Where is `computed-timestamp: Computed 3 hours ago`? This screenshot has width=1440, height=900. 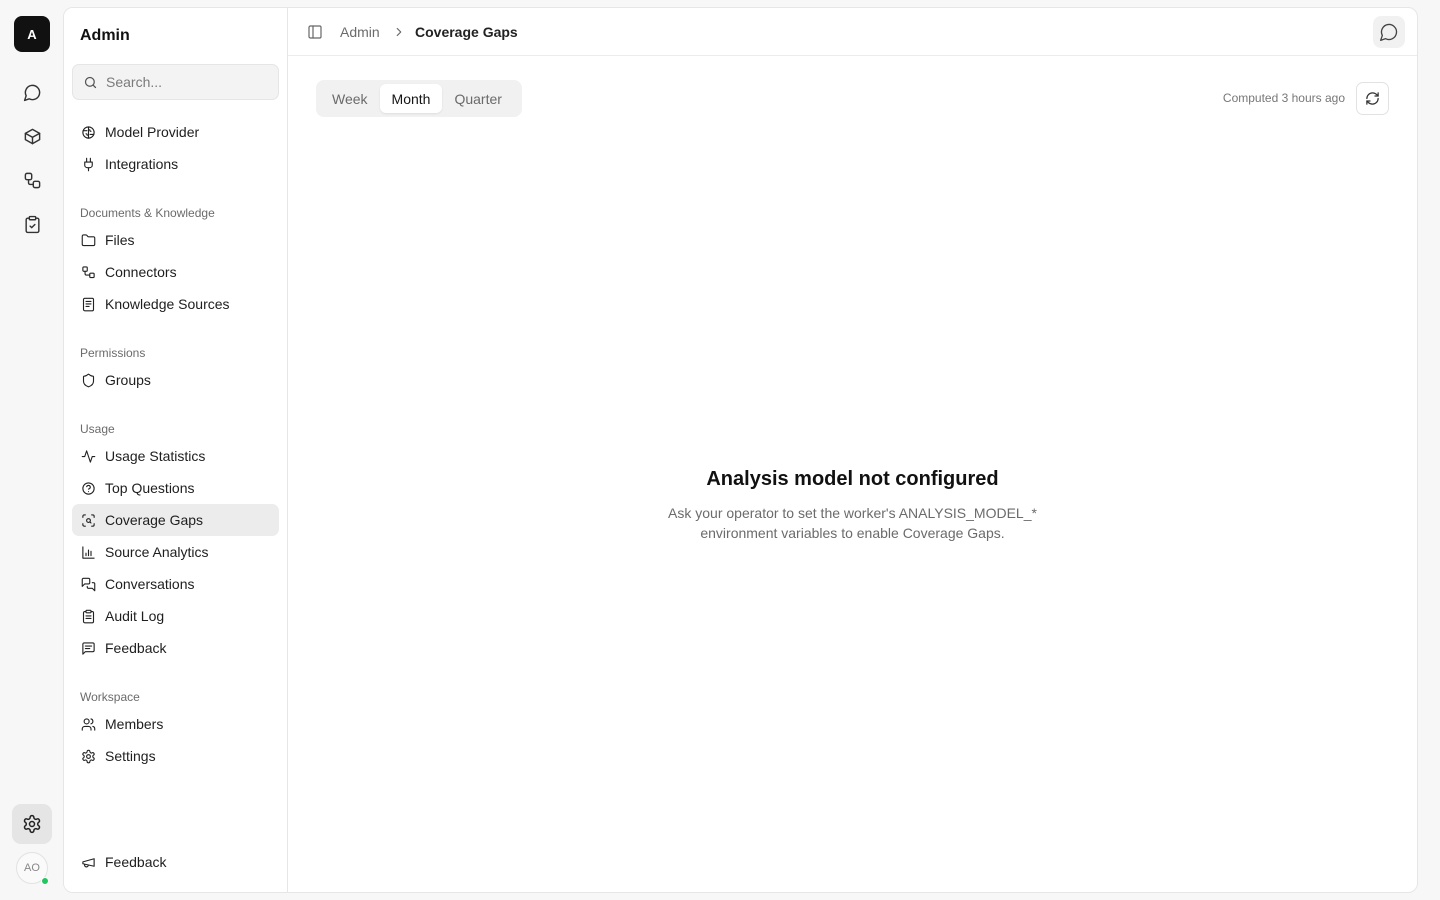 computed-timestamp: Computed 3 hours ago is located at coordinates (1283, 98).